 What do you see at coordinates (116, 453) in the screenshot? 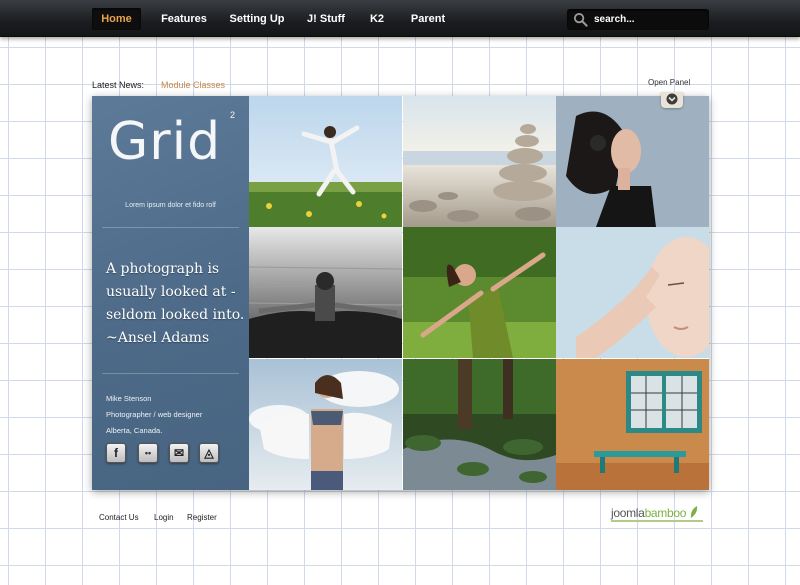
I see `facebook-icon: f` at bounding box center [116, 453].